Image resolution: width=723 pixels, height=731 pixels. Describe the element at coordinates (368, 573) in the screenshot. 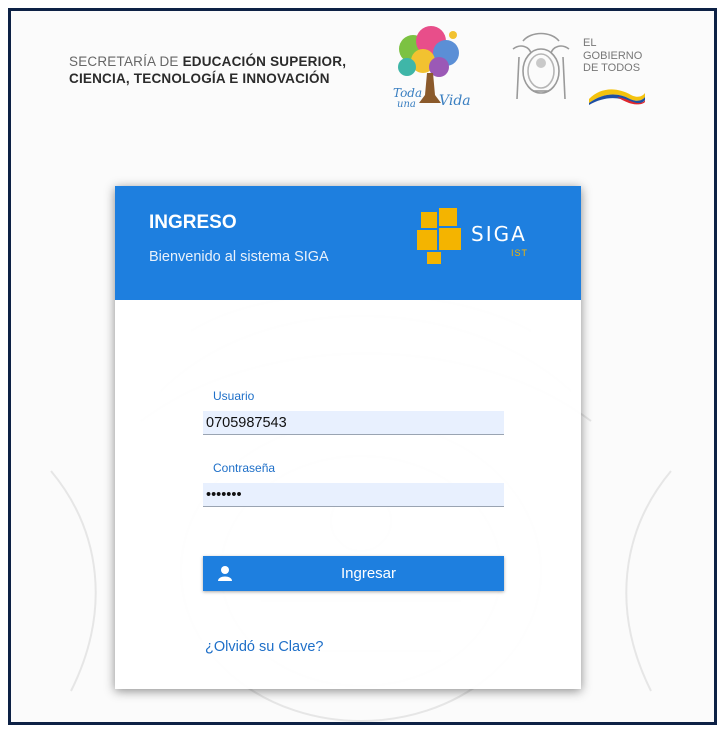

I see `ingresar-button-label: Ingresar` at that location.